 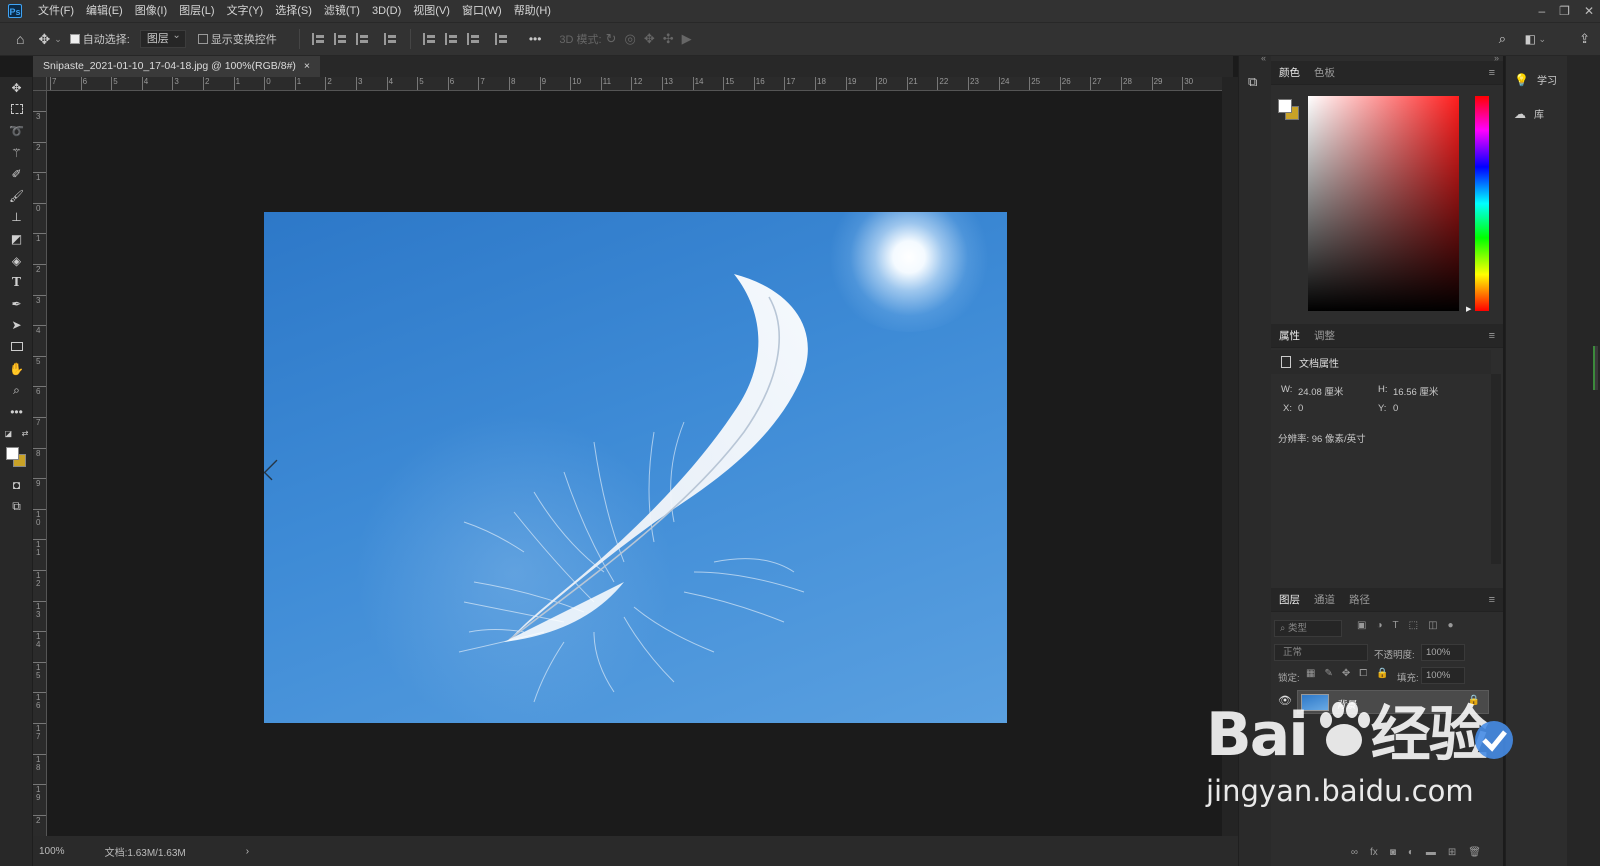 What do you see at coordinates (1321, 652) in the screenshot?
I see `blend-mode-select: 正常` at bounding box center [1321, 652].